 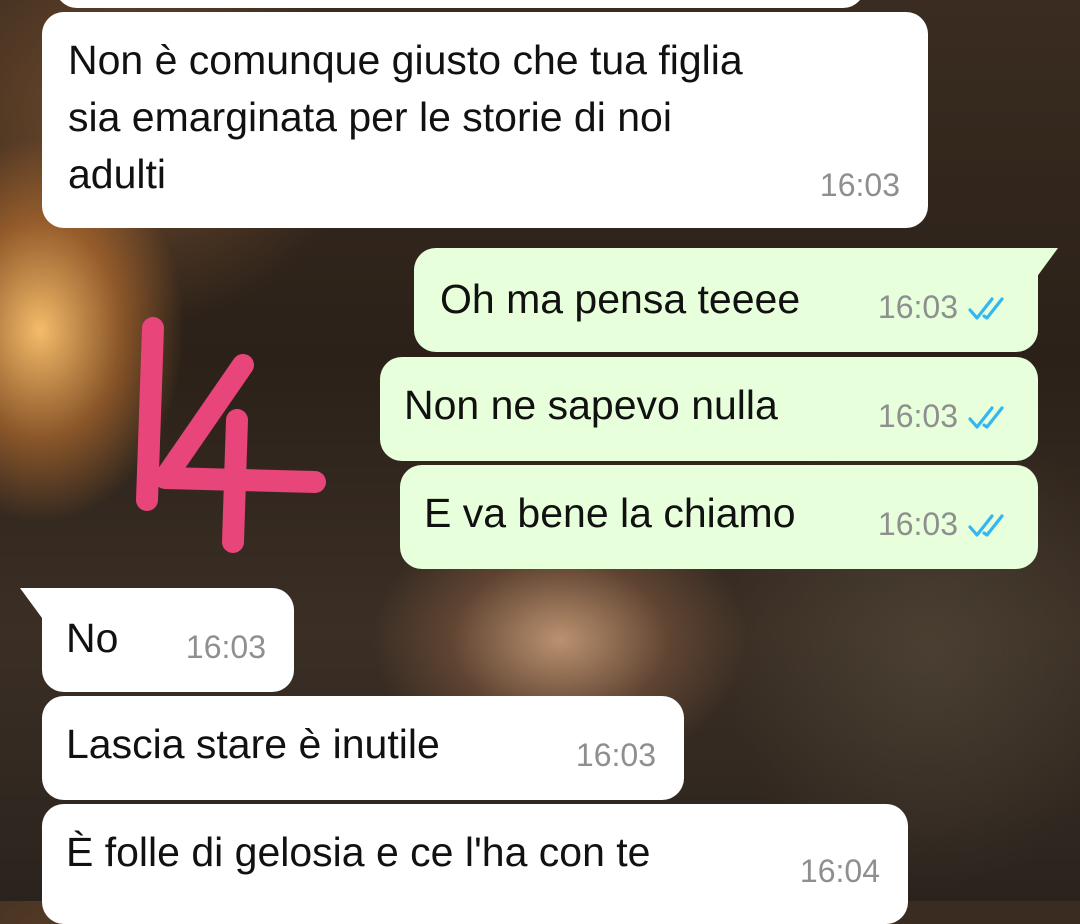 I want to click on message-bubble-incoming: No 16:03, so click(x=157, y=640).